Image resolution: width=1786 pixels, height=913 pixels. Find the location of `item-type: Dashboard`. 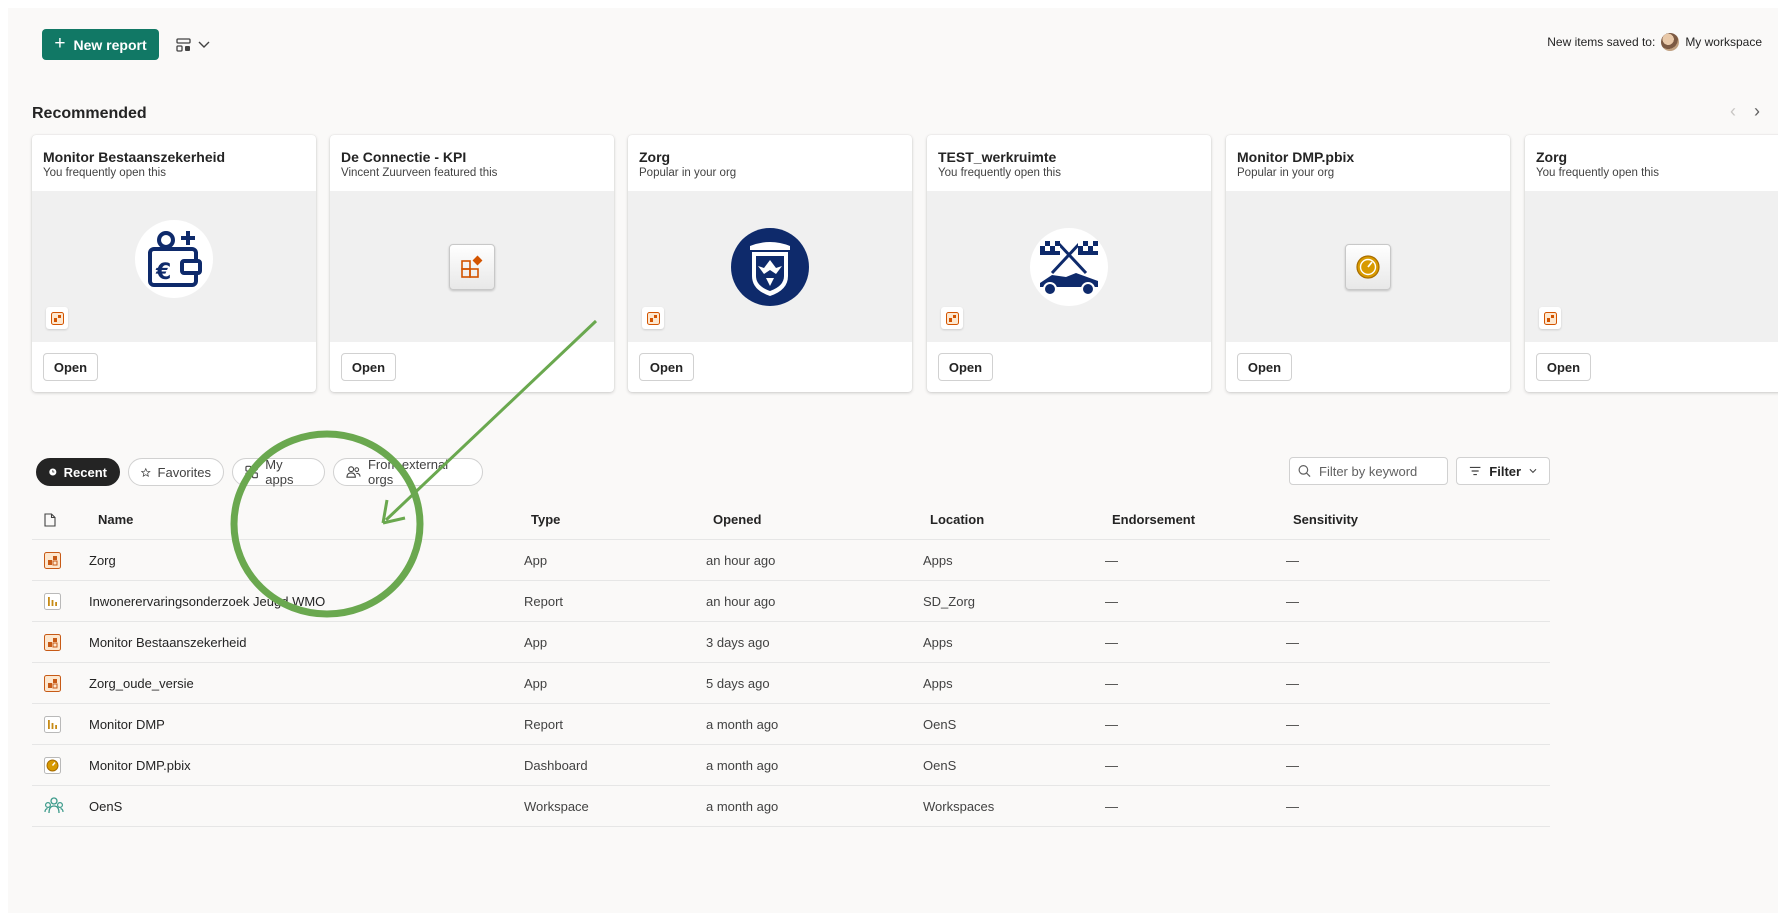

item-type: Dashboard is located at coordinates (556, 765).